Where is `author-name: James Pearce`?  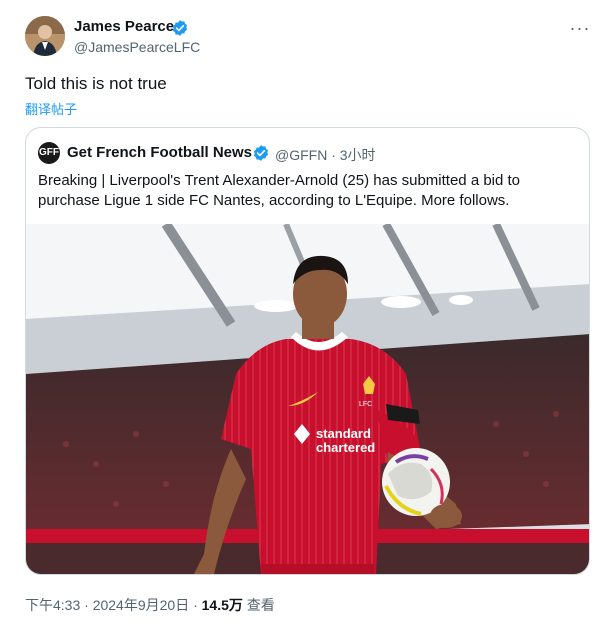
author-name: James Pearce is located at coordinates (124, 26).